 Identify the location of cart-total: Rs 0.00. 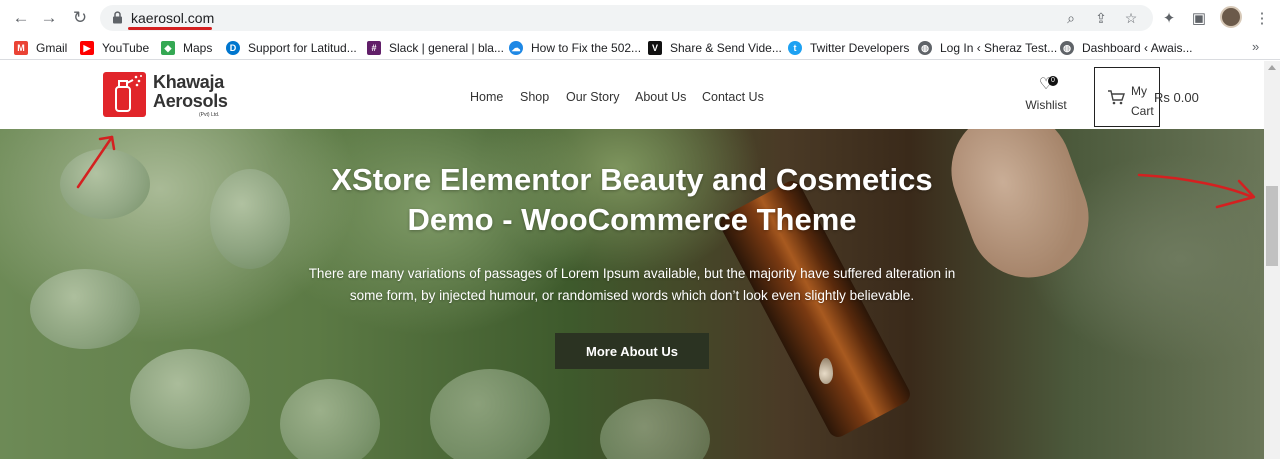
(1176, 97).